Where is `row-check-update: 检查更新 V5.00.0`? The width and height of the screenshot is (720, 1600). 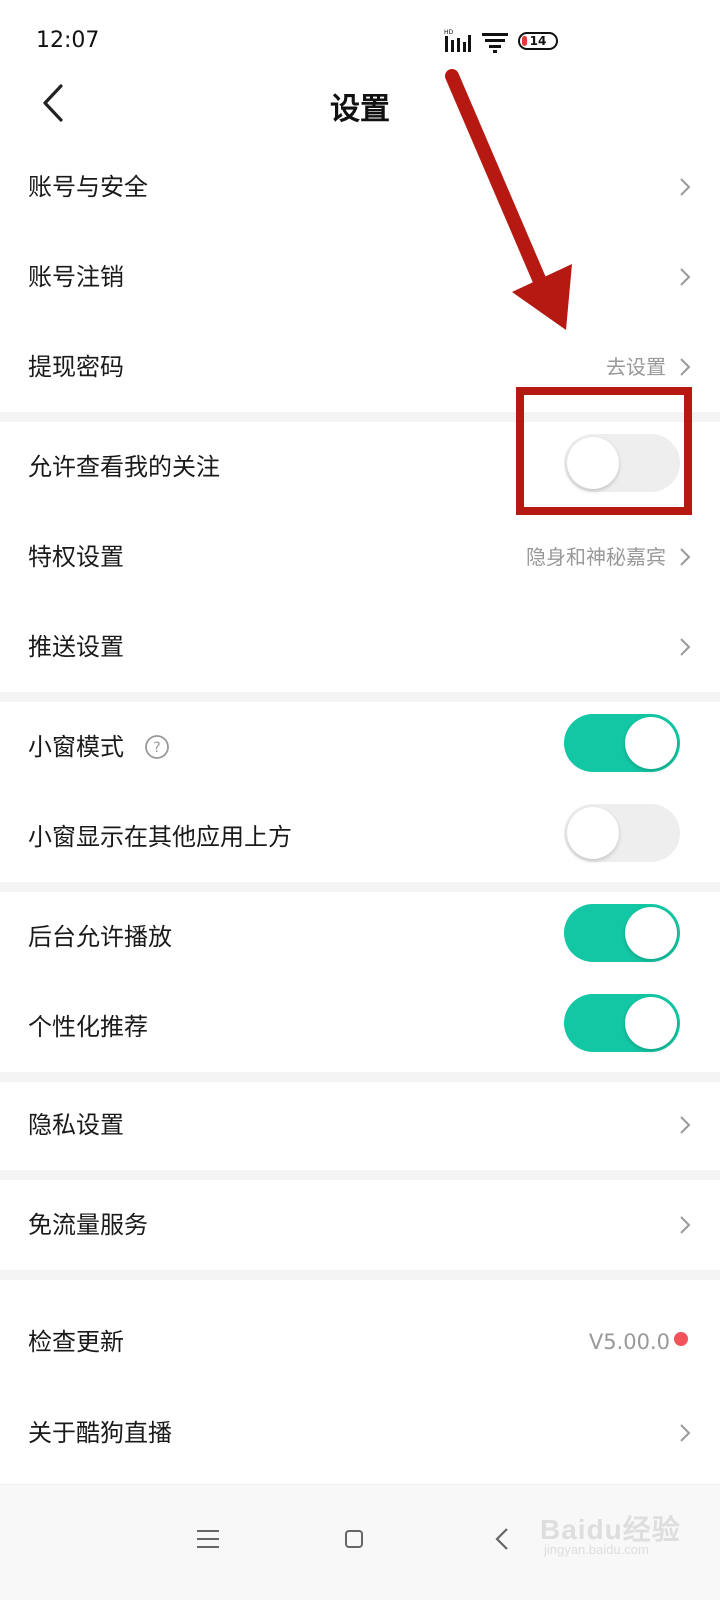 row-check-update: 检查更新 V5.00.0 is located at coordinates (360, 1342).